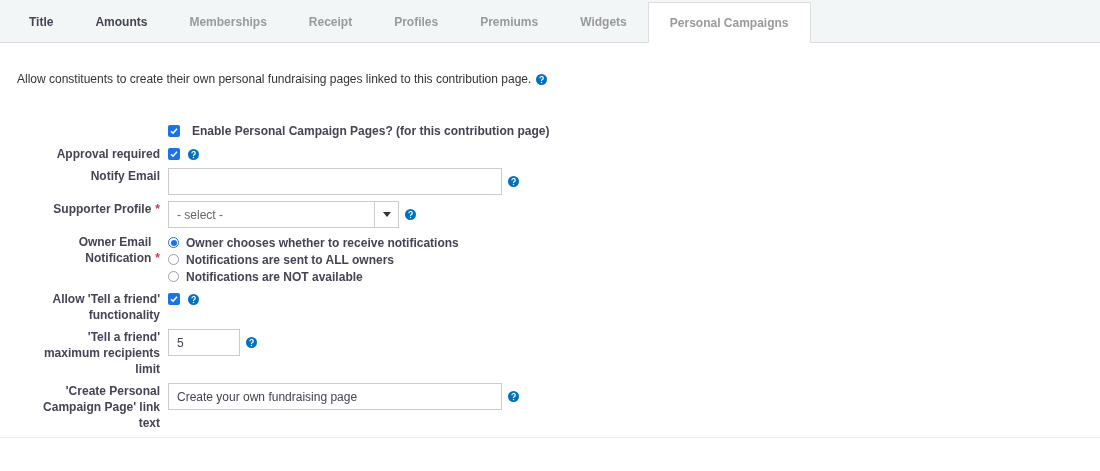 Image resolution: width=1100 pixels, height=471 pixels. Describe the element at coordinates (102, 209) in the screenshot. I see `field-label: Supporter Profile` at that location.